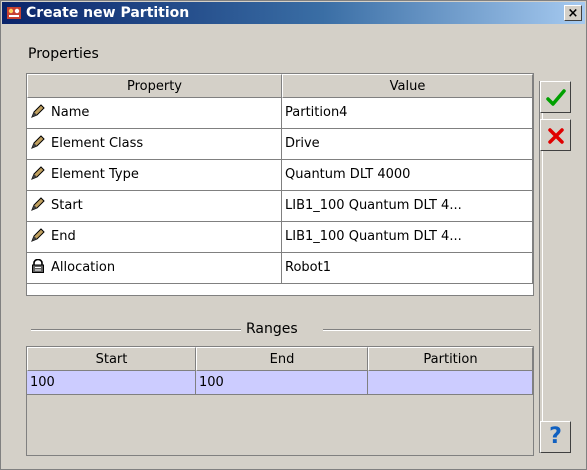  Describe the element at coordinates (63, 54) in the screenshot. I see `properties-label: Properties` at that location.